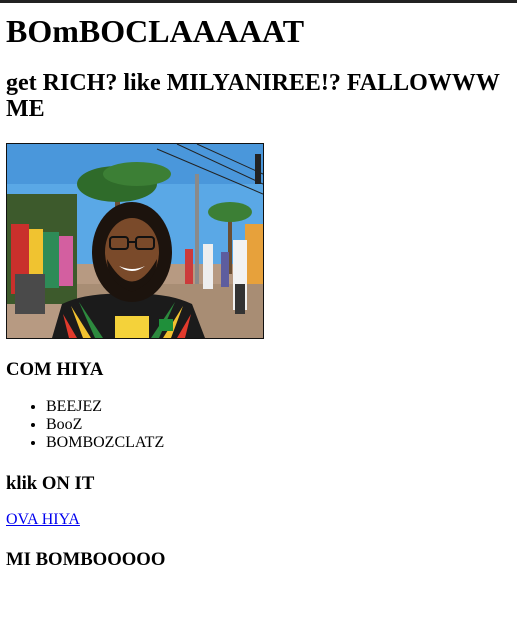 Image resolution: width=517 pixels, height=640 pixels. Describe the element at coordinates (105, 443) in the screenshot. I see `list-item: BOMBOZCLATZ` at that location.